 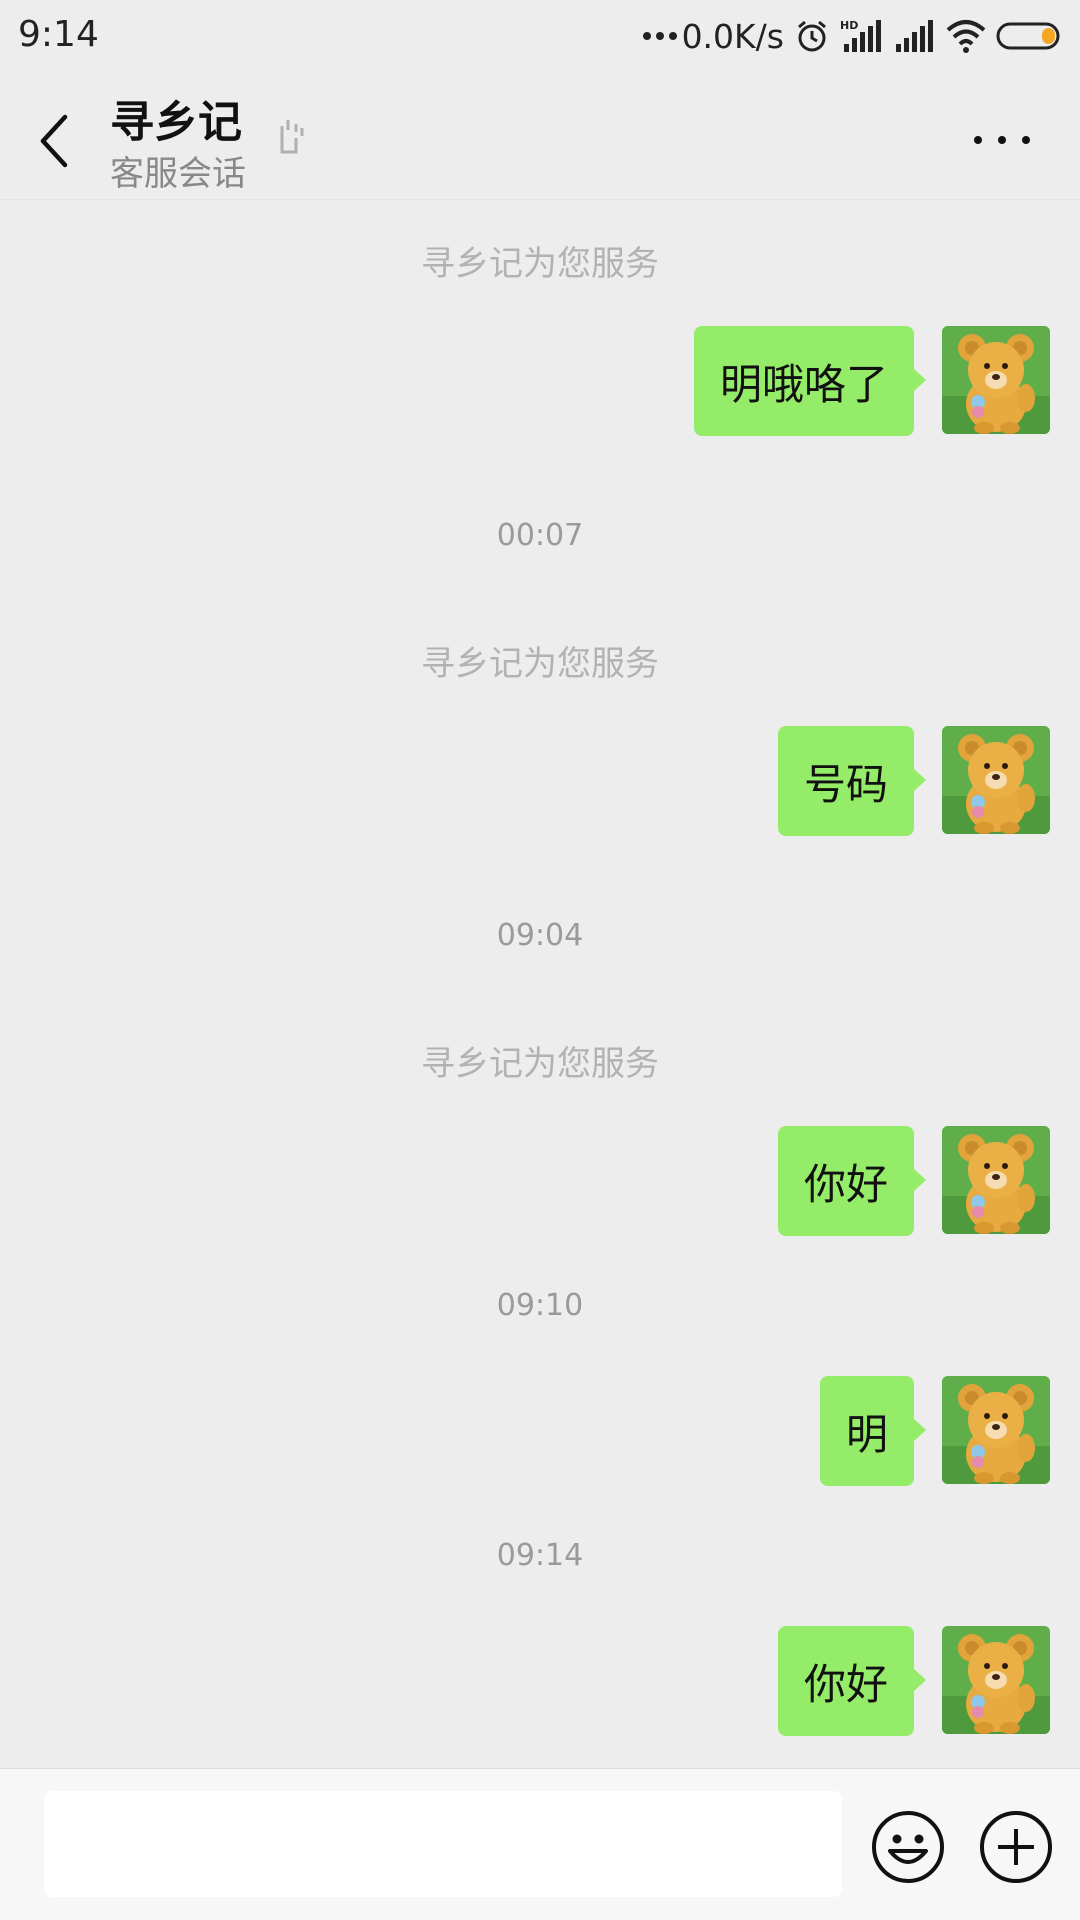 What do you see at coordinates (862, 36) in the screenshot?
I see `hd-signal-icon: HD` at bounding box center [862, 36].